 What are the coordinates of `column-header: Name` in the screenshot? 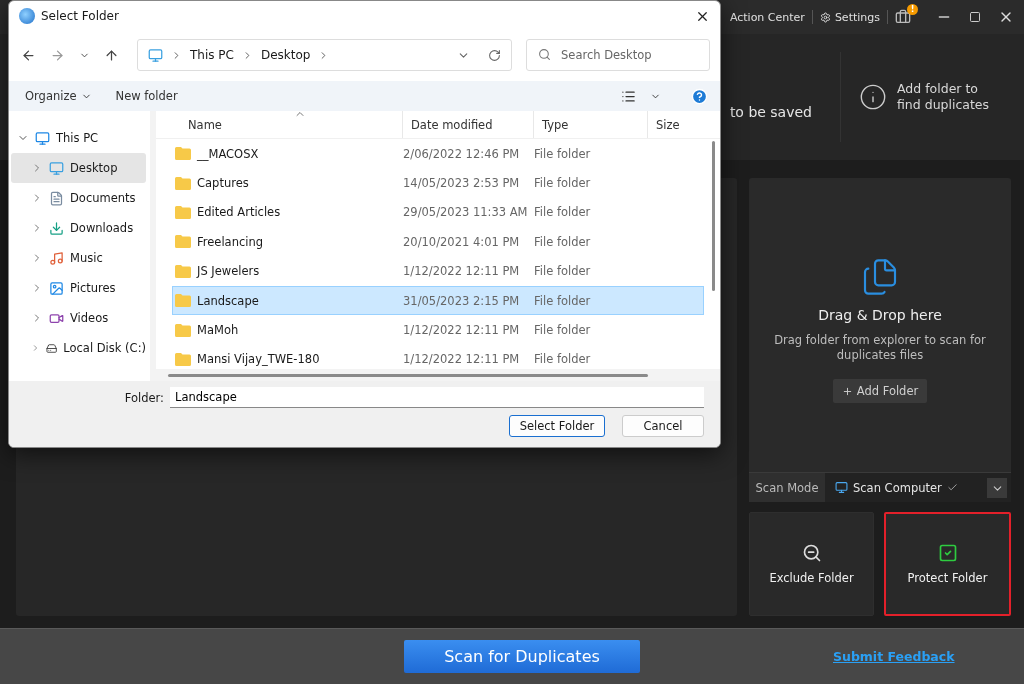 It's located at (279, 124).